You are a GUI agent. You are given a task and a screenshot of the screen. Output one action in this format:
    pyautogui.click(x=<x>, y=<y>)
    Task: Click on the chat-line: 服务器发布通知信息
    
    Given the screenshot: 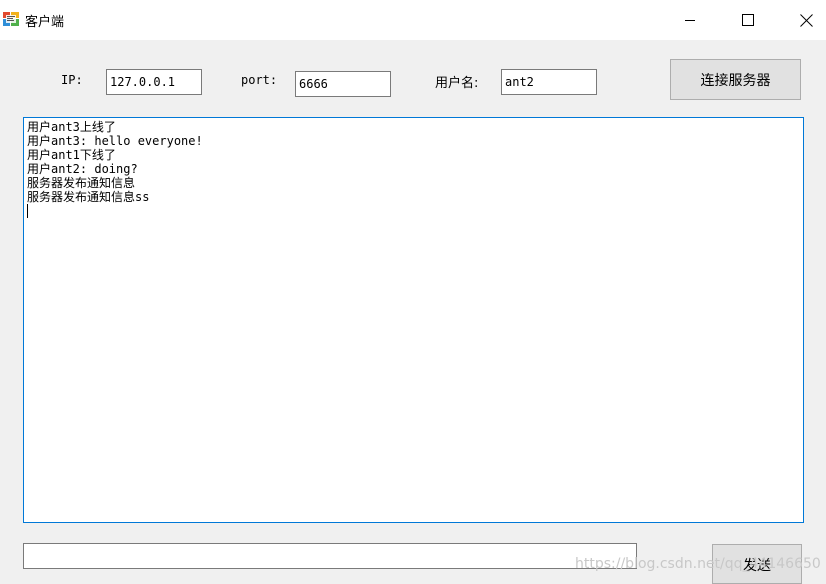 What is the action you would take?
    pyautogui.click(x=81, y=183)
    